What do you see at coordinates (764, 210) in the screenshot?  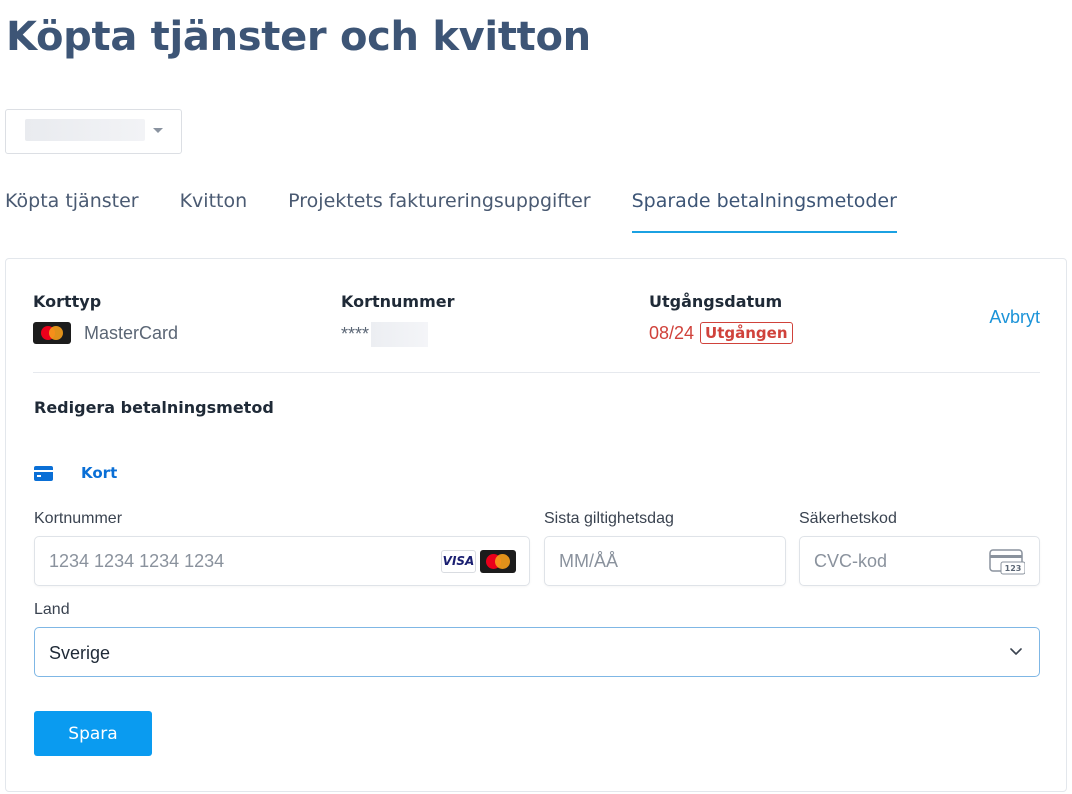 I see `tab-saved-payment-methods: Sparade betalningsmetoder` at bounding box center [764, 210].